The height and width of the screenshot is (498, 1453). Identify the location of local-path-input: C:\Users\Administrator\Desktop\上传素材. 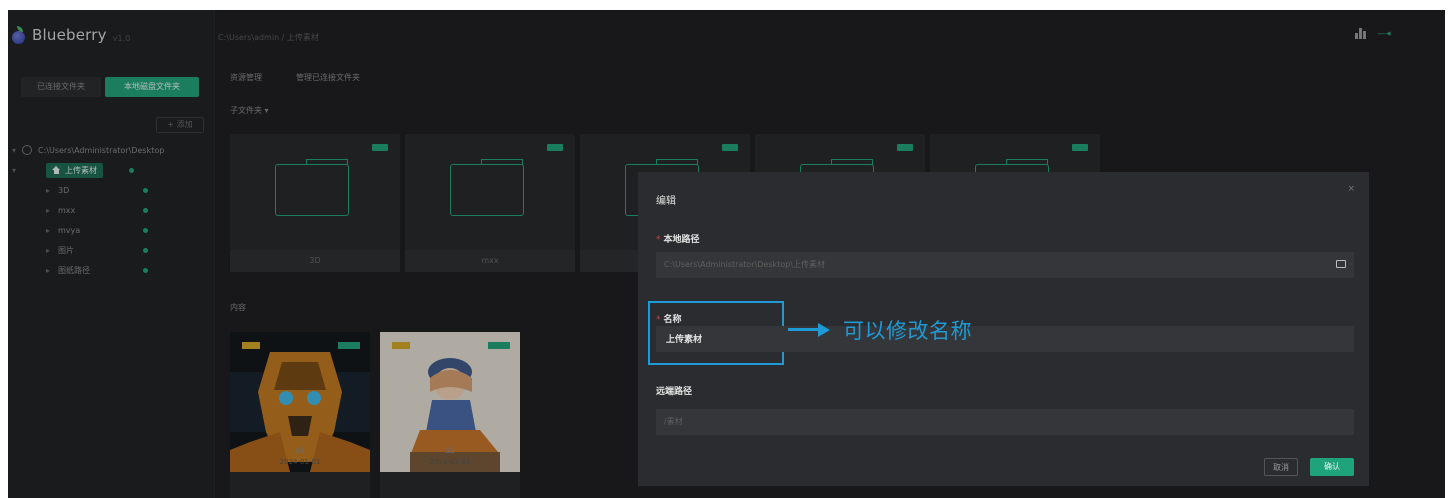
(1005, 265).